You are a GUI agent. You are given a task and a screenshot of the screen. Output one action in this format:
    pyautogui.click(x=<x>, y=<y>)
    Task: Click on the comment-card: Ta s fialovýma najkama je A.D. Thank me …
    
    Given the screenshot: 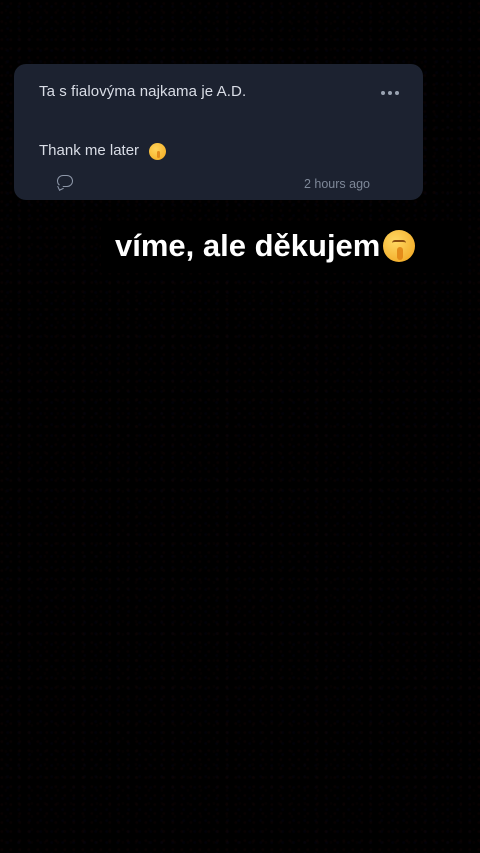 What is the action you would take?
    pyautogui.click(x=218, y=132)
    